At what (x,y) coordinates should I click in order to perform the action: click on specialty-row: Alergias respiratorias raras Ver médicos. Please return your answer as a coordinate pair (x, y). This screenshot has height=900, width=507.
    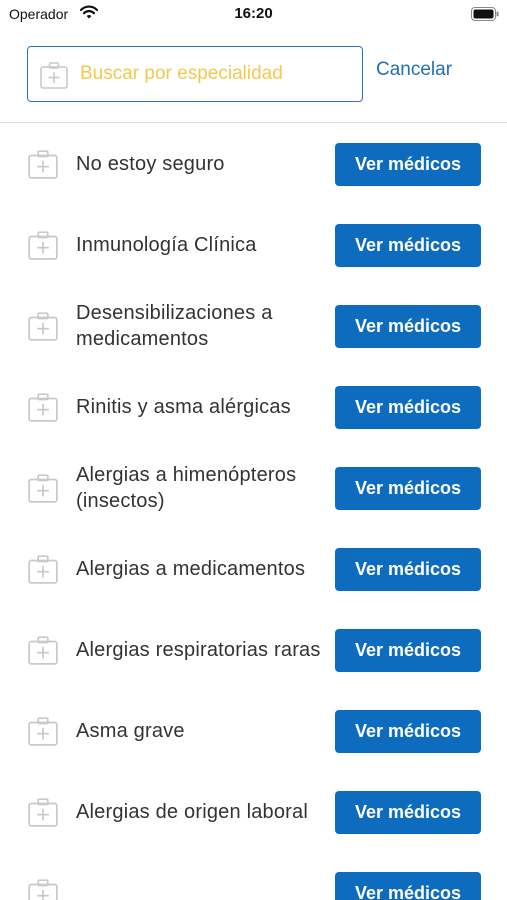
    Looking at the image, I should click on (253, 649).